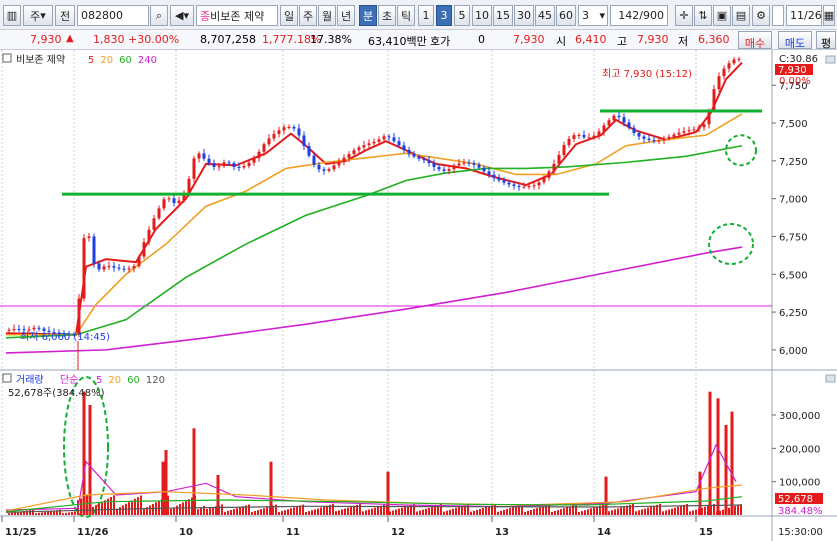 Image resolution: width=837 pixels, height=541 pixels. Describe the element at coordinates (683, 41) in the screenshot. I see `low-label: 저` at that location.